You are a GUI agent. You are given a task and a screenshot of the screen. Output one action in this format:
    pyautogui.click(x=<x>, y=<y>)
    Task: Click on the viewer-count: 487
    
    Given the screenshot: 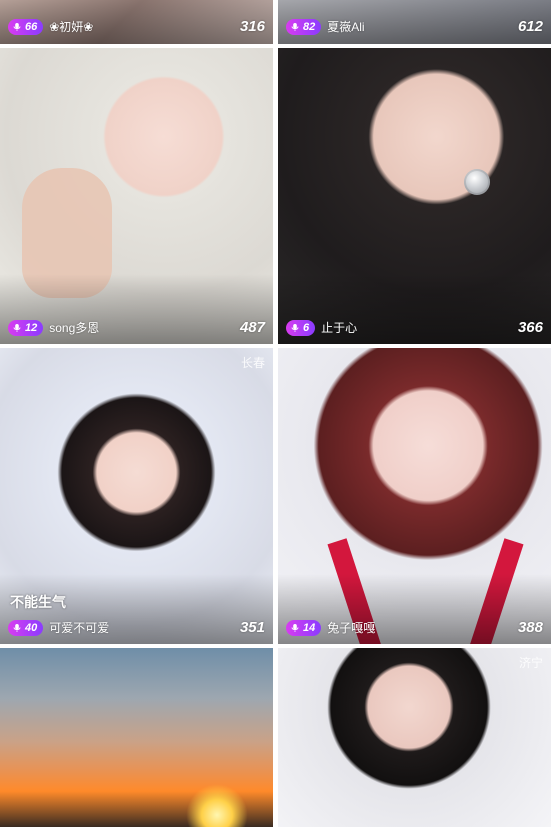 What is the action you would take?
    pyautogui.click(x=252, y=327)
    